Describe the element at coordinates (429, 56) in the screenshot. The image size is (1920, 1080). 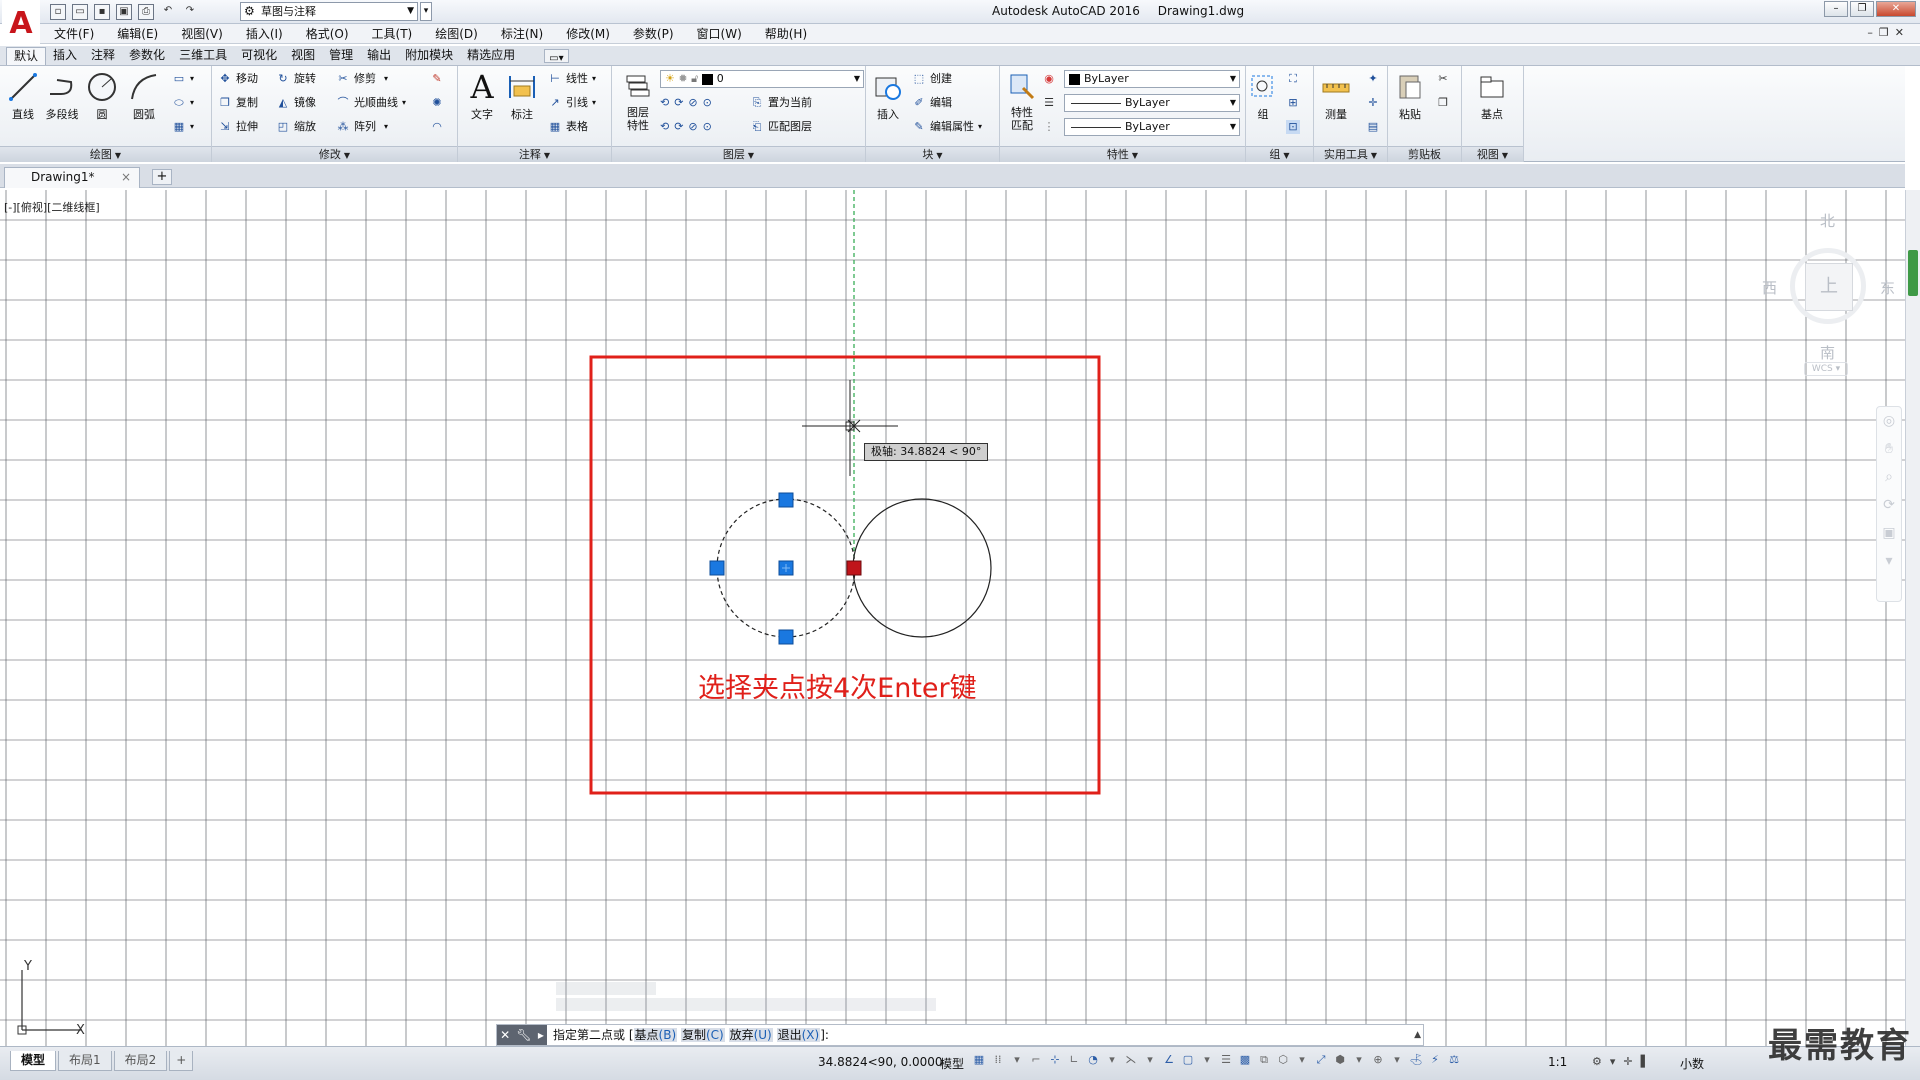
I see `tab-addins: 附加模块` at that location.